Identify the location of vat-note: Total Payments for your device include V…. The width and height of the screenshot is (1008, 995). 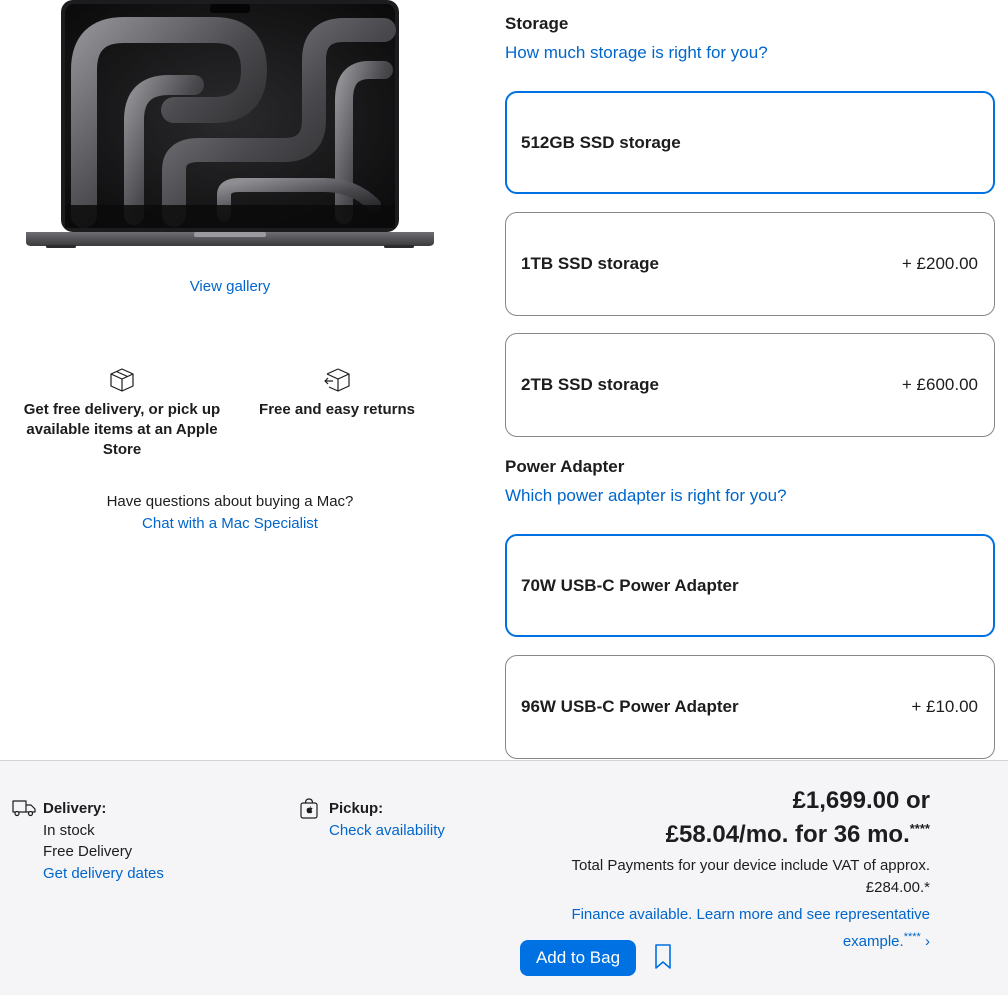
(750, 876).